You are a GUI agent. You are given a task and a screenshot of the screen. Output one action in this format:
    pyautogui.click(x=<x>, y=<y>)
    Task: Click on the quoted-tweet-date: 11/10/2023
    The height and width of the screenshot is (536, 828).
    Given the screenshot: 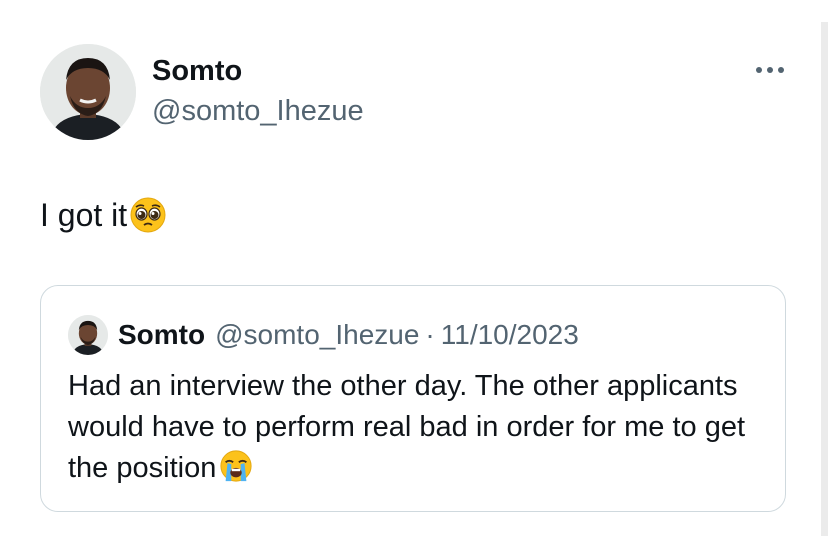 What is the action you would take?
    pyautogui.click(x=509, y=334)
    